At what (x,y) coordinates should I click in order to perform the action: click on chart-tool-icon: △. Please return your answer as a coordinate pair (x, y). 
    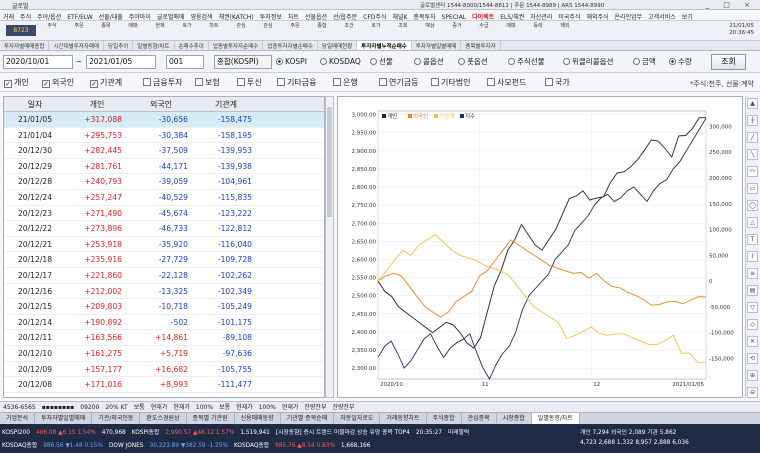
    Looking at the image, I should click on (752, 222).